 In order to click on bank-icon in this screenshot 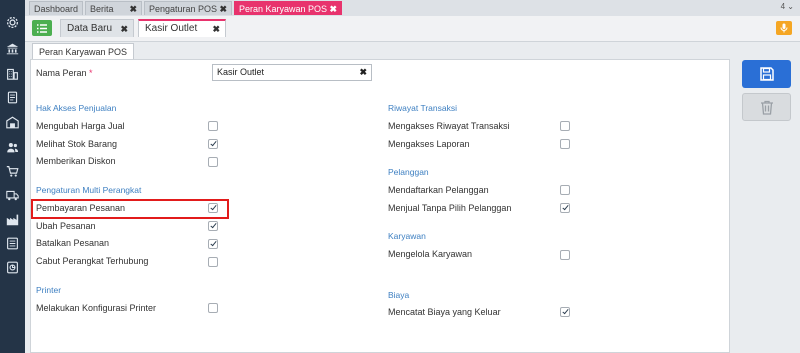, I will do `click(12, 48)`.